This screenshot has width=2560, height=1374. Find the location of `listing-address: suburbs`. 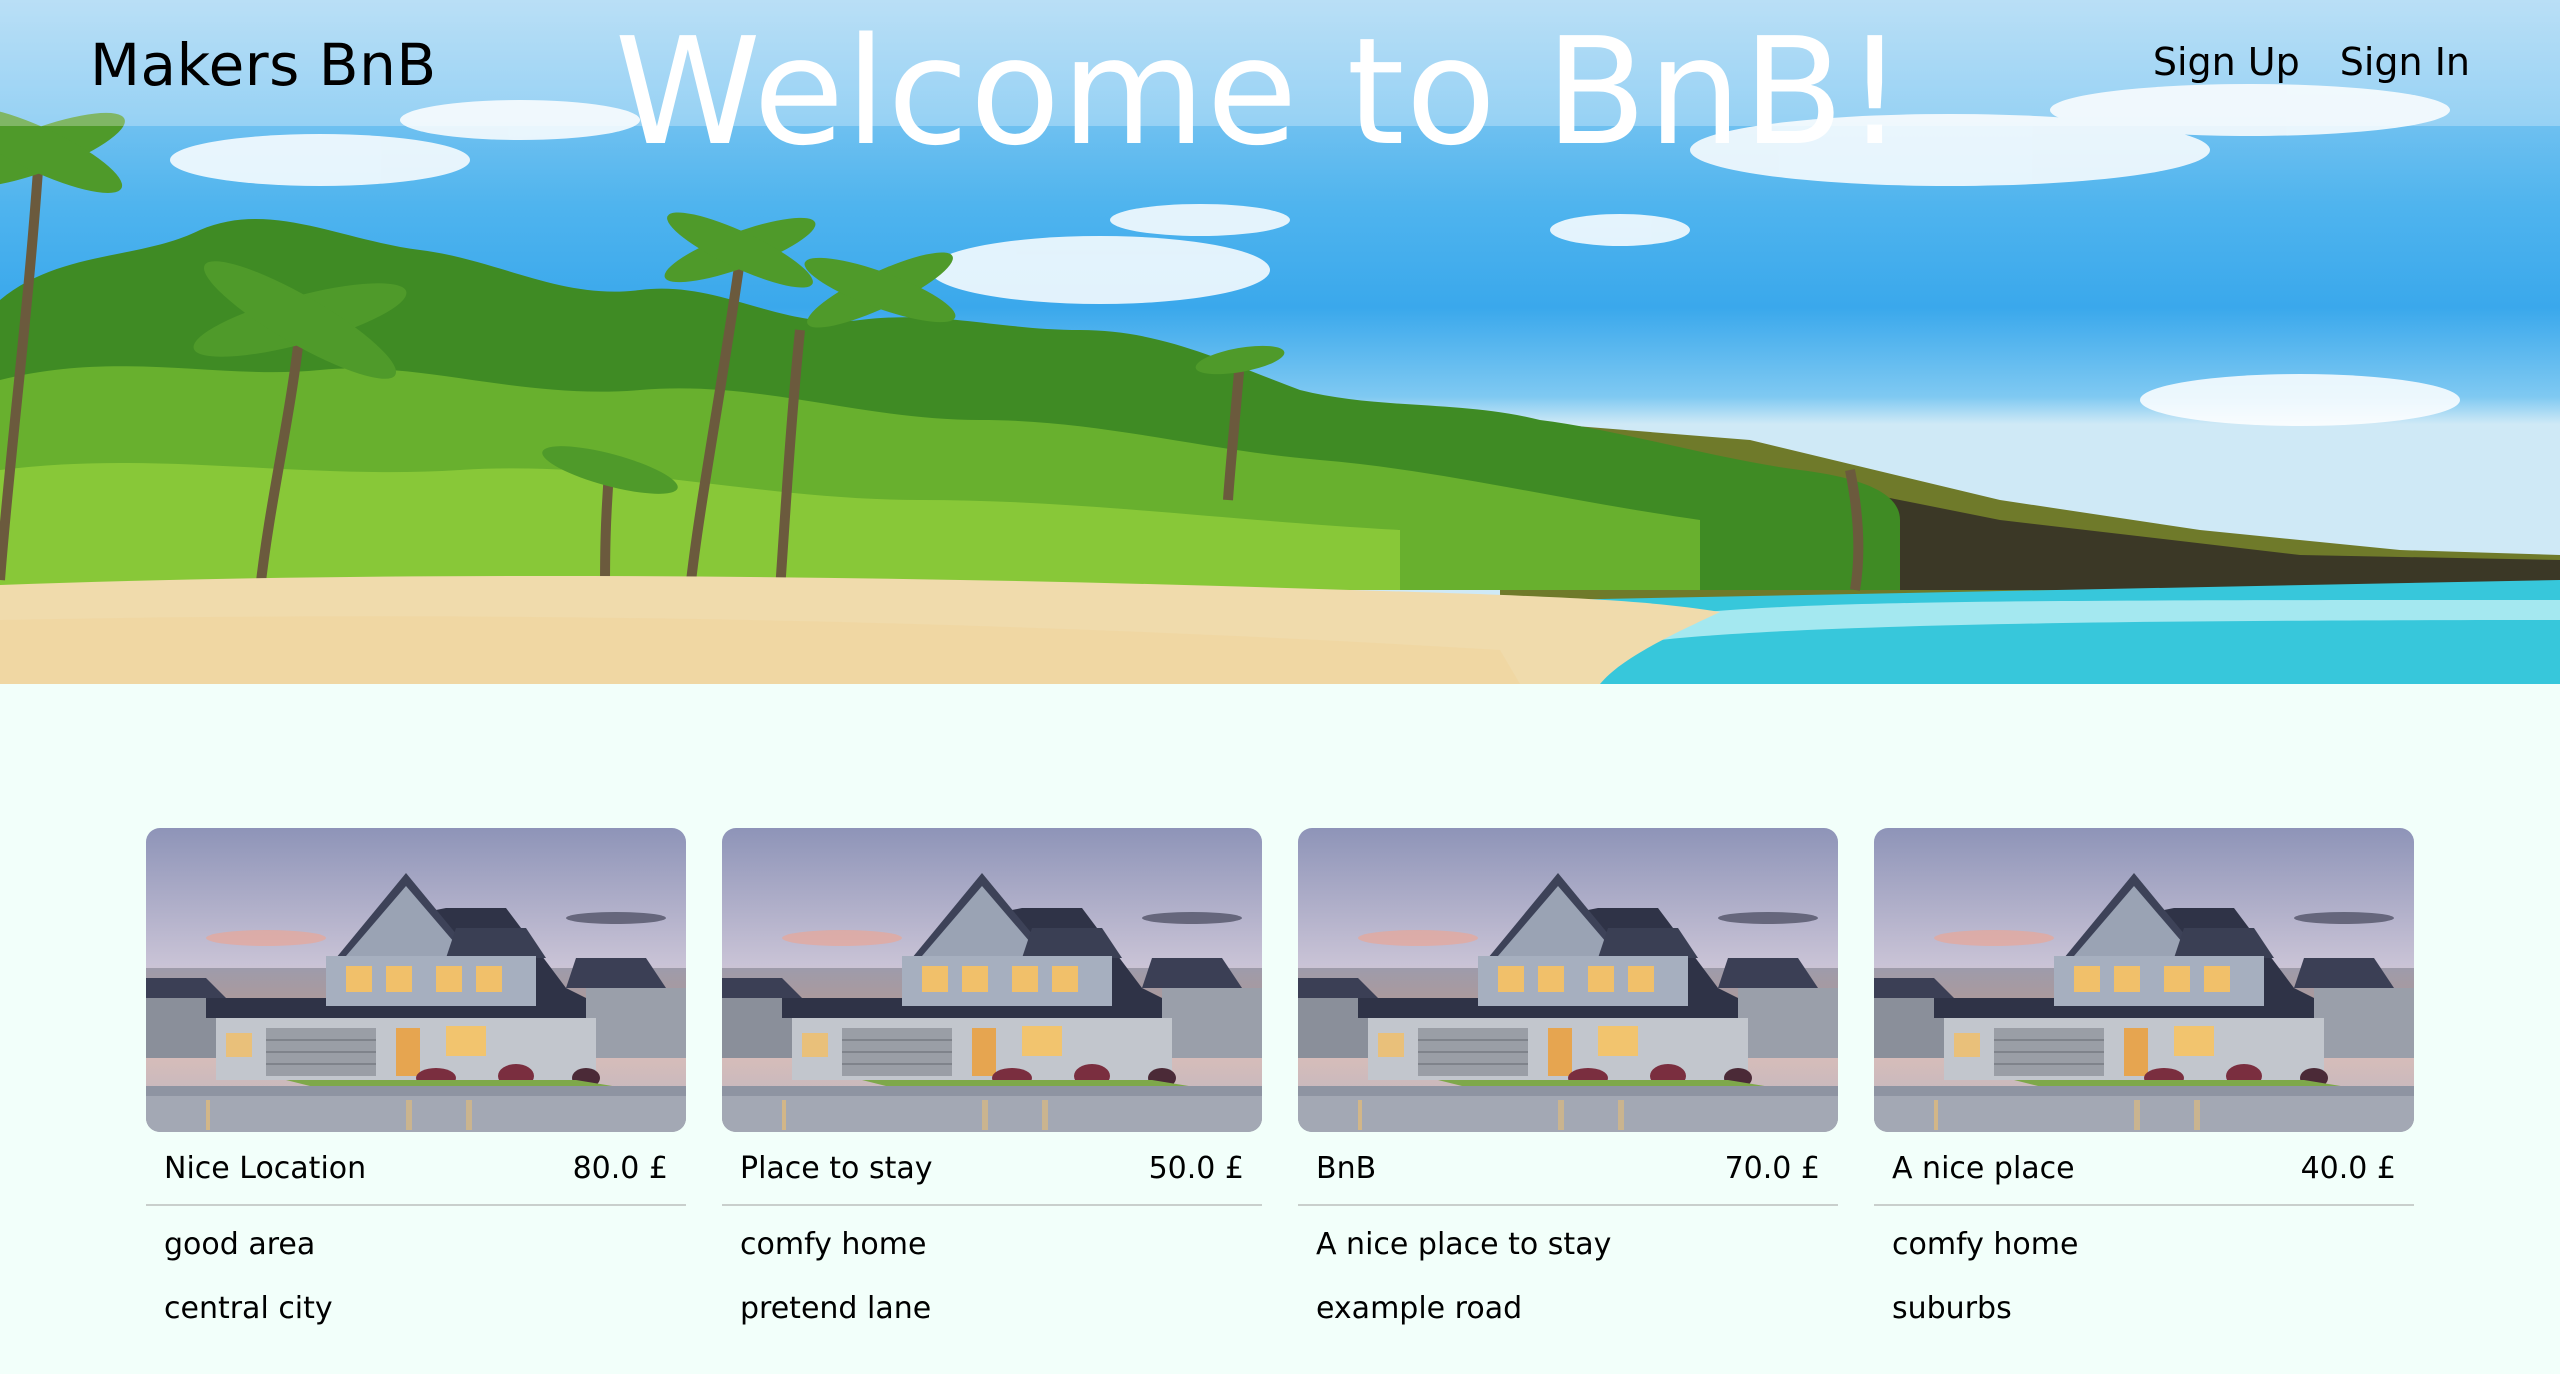

listing-address: suburbs is located at coordinates (1952, 1308).